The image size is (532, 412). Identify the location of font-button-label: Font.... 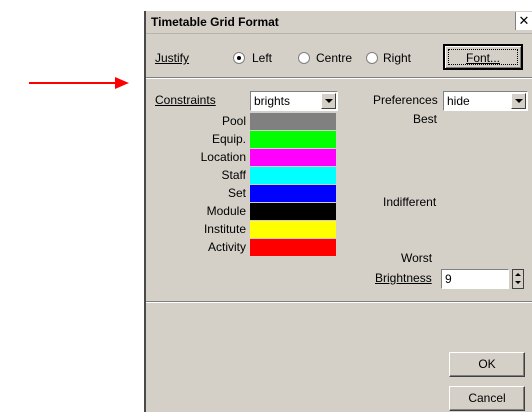
(482, 58).